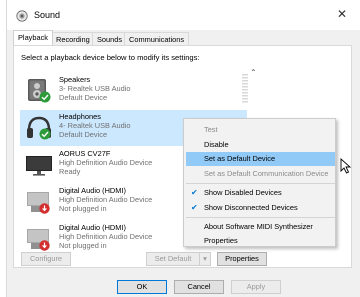 This screenshot has width=360, height=297. What do you see at coordinates (243, 192) in the screenshot?
I see `menu-item-label: Show Disabled Devices` at bounding box center [243, 192].